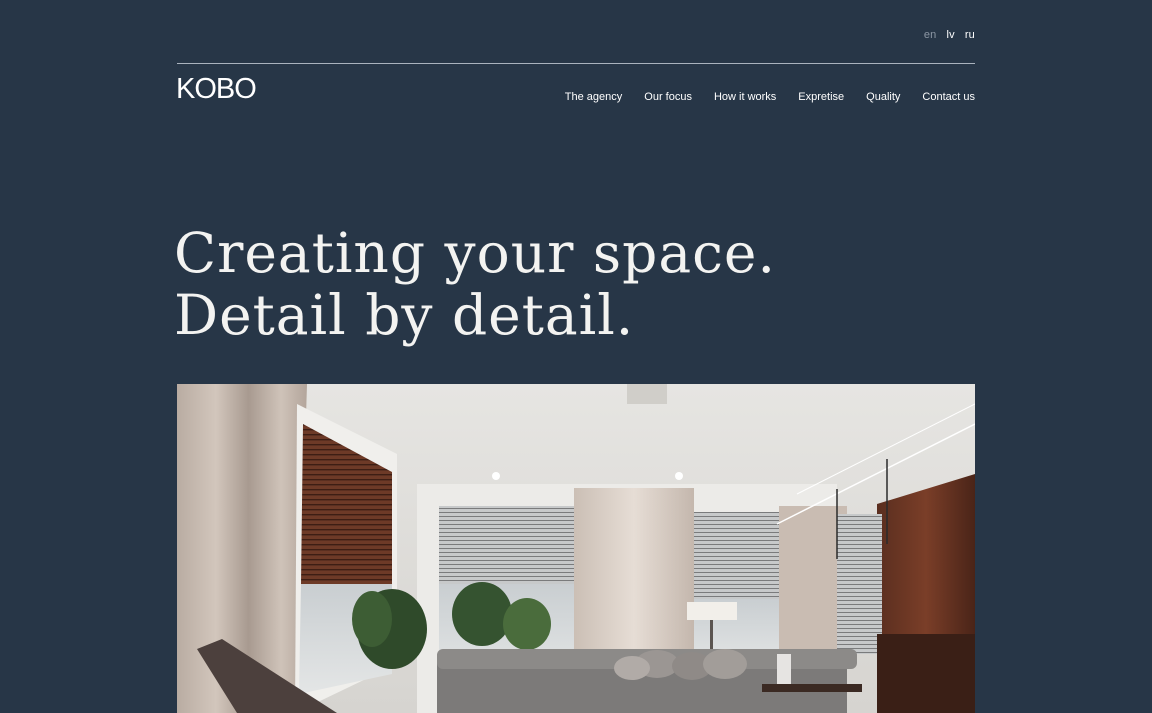  What do you see at coordinates (404, 315) in the screenshot?
I see `hero-headline-line-2: Detail by detail.` at bounding box center [404, 315].